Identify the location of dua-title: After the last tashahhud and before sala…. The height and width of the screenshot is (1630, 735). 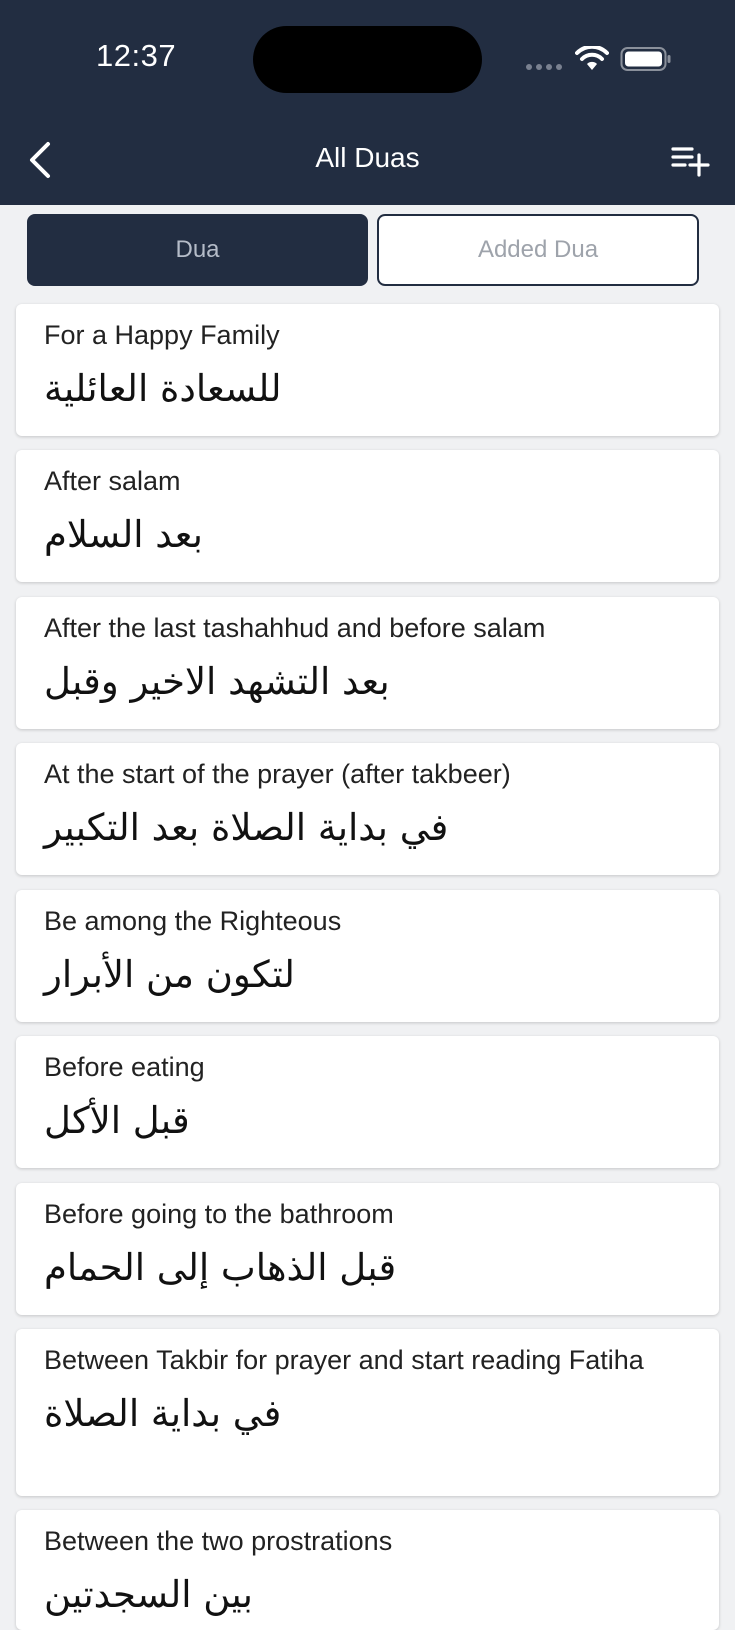
(295, 628).